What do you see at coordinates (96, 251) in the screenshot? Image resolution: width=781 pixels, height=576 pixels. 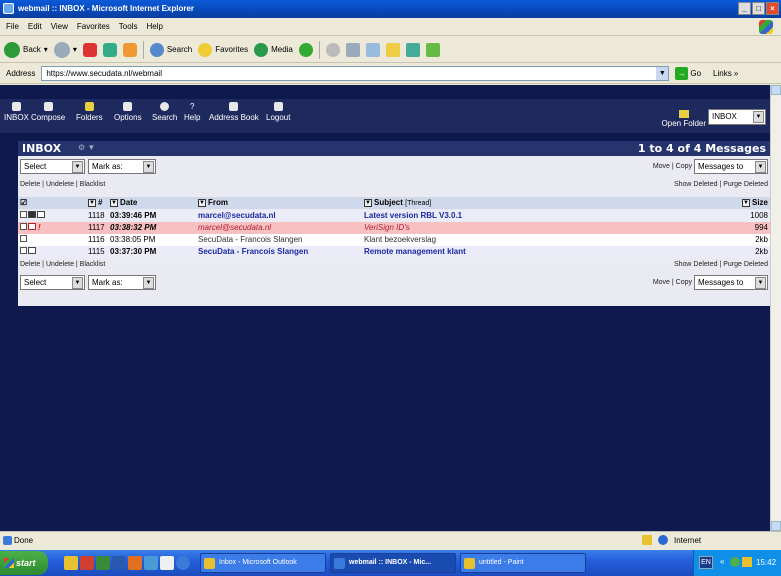 I see `msg-num: 1115` at bounding box center [96, 251].